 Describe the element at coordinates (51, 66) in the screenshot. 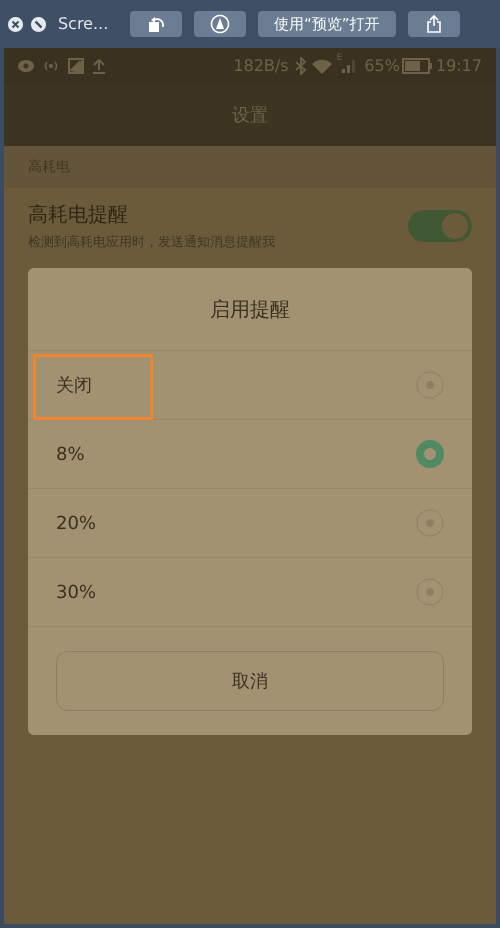

I see `hotspot-icon` at that location.